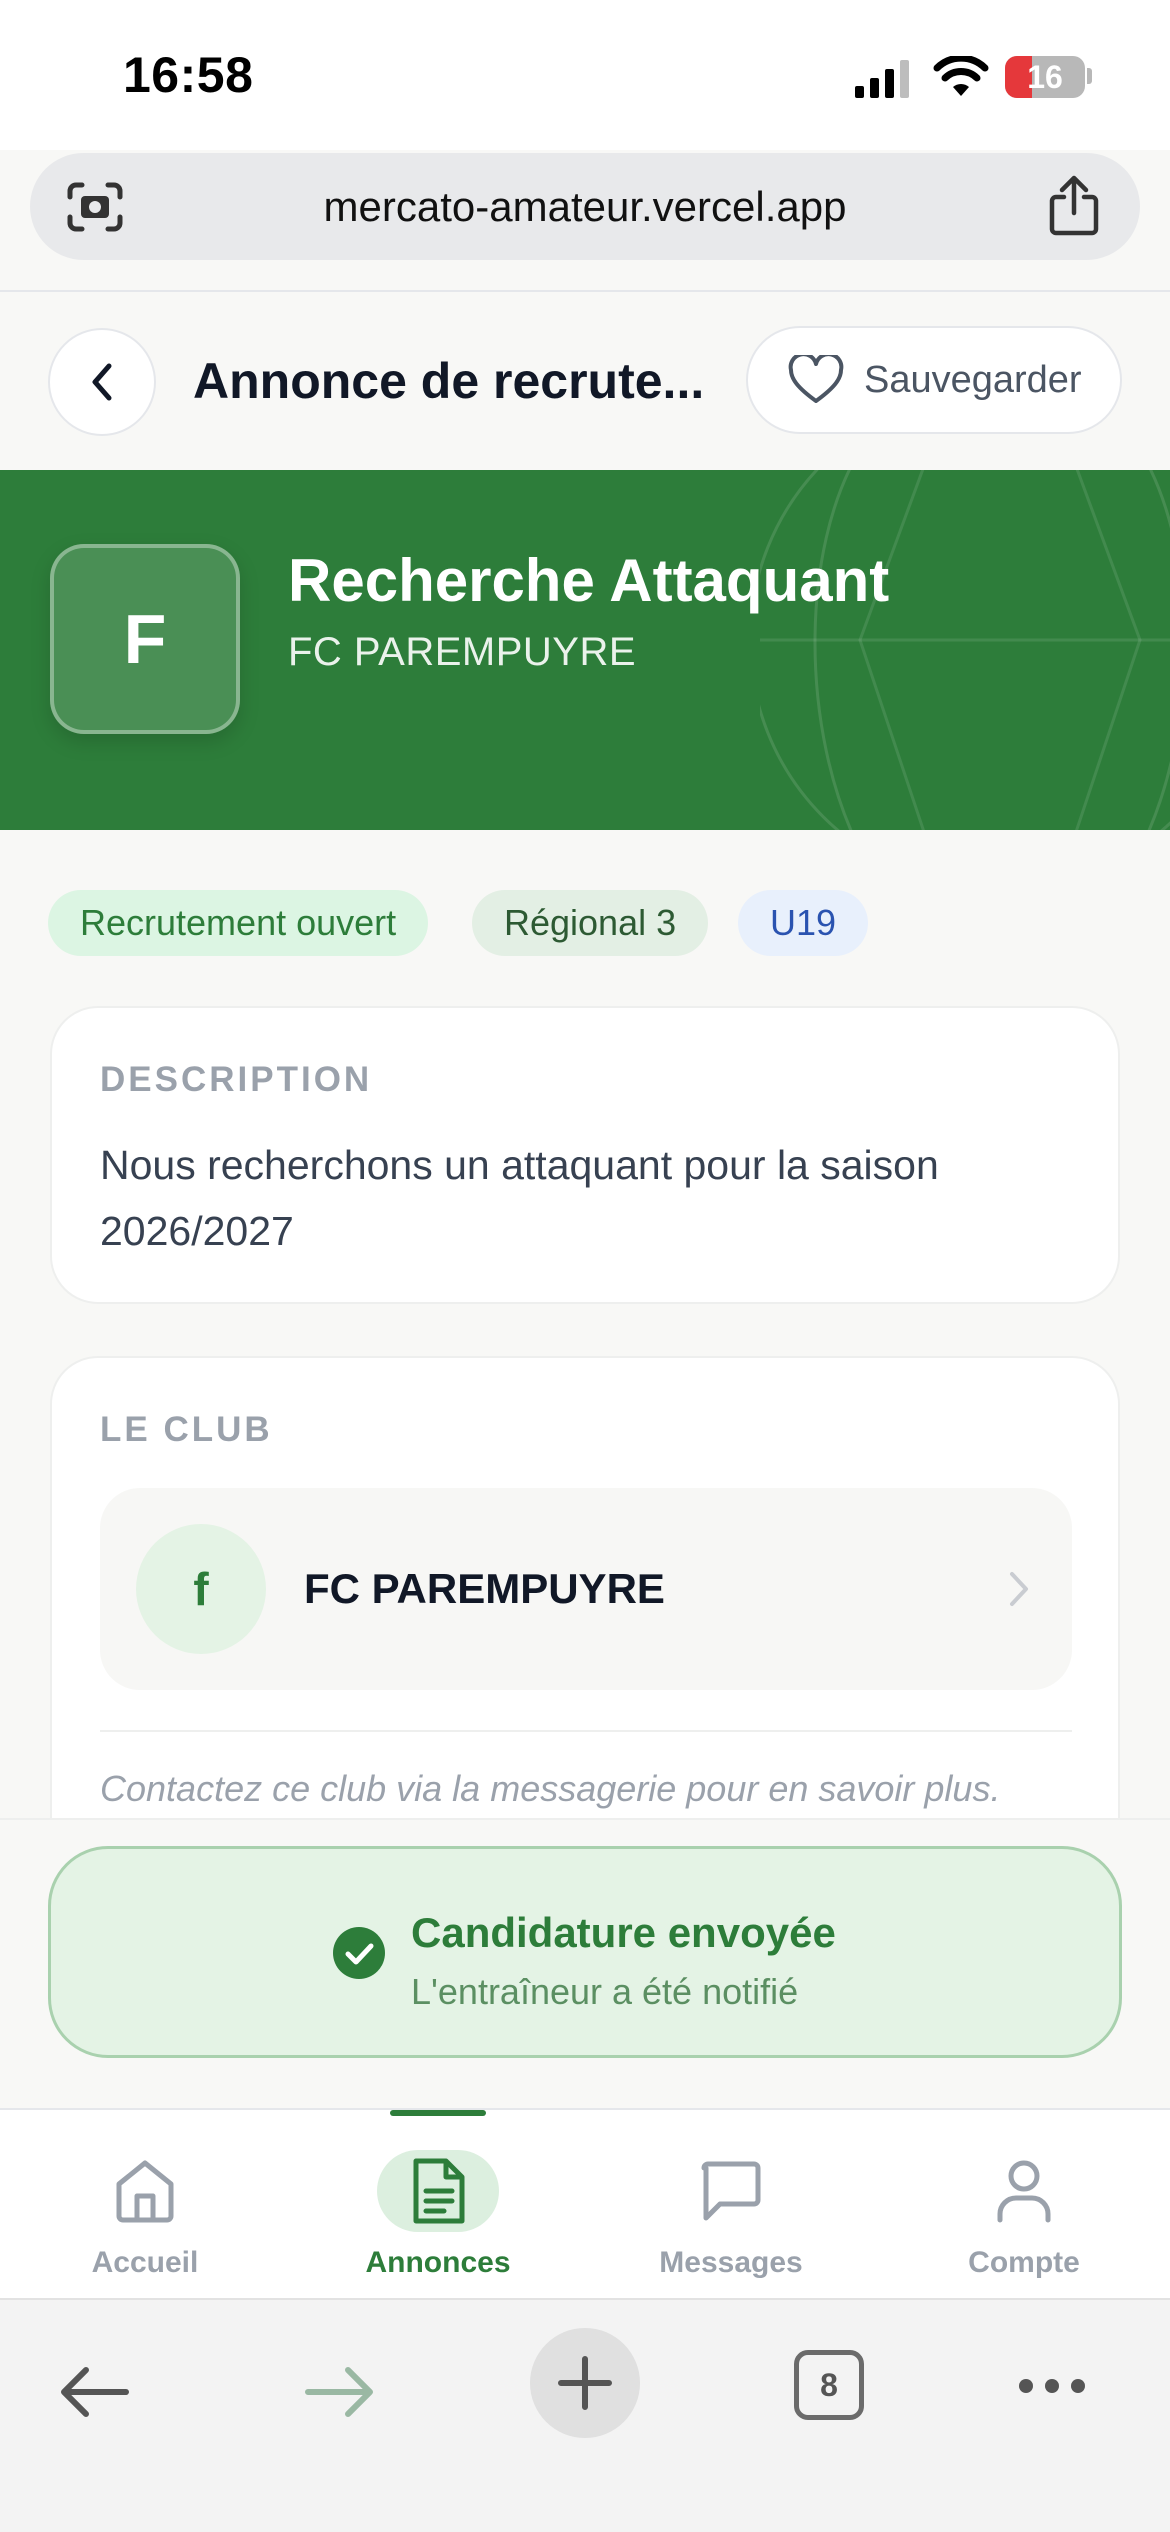 Image resolution: width=1170 pixels, height=2532 pixels. What do you see at coordinates (623, 1932) in the screenshot?
I see `application-status-title: Candidature envoyée` at bounding box center [623, 1932].